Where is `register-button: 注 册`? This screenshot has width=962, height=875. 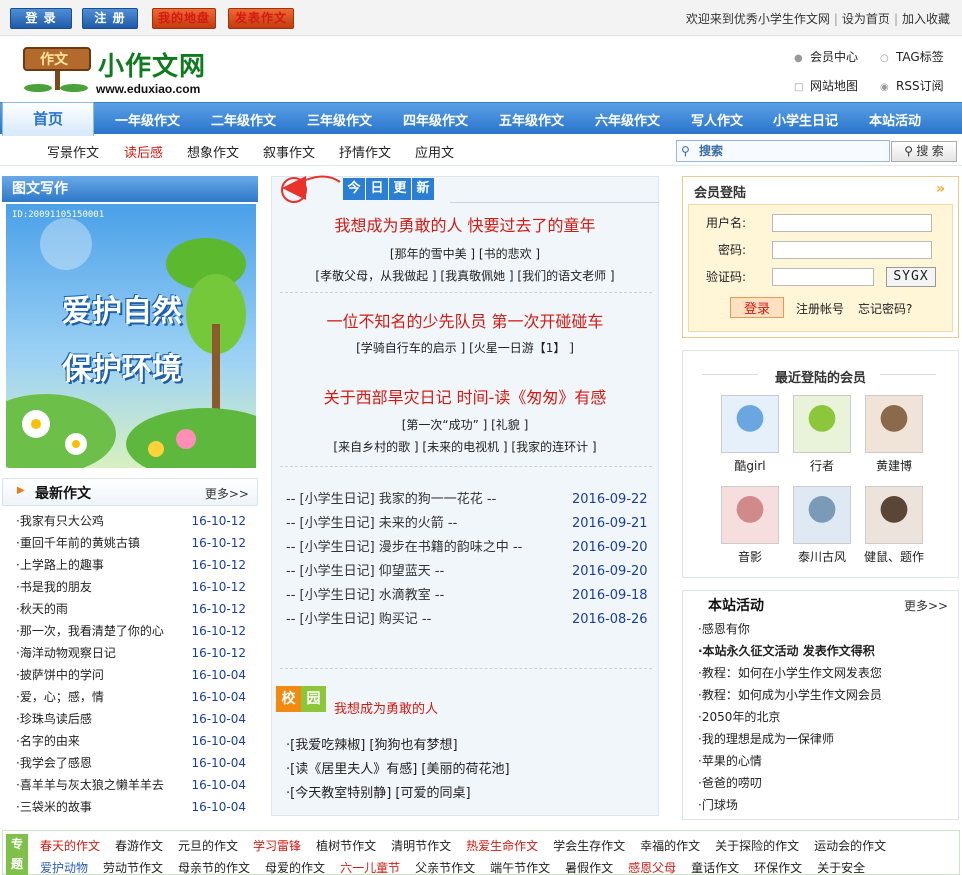 register-button: 注 册 is located at coordinates (110, 18).